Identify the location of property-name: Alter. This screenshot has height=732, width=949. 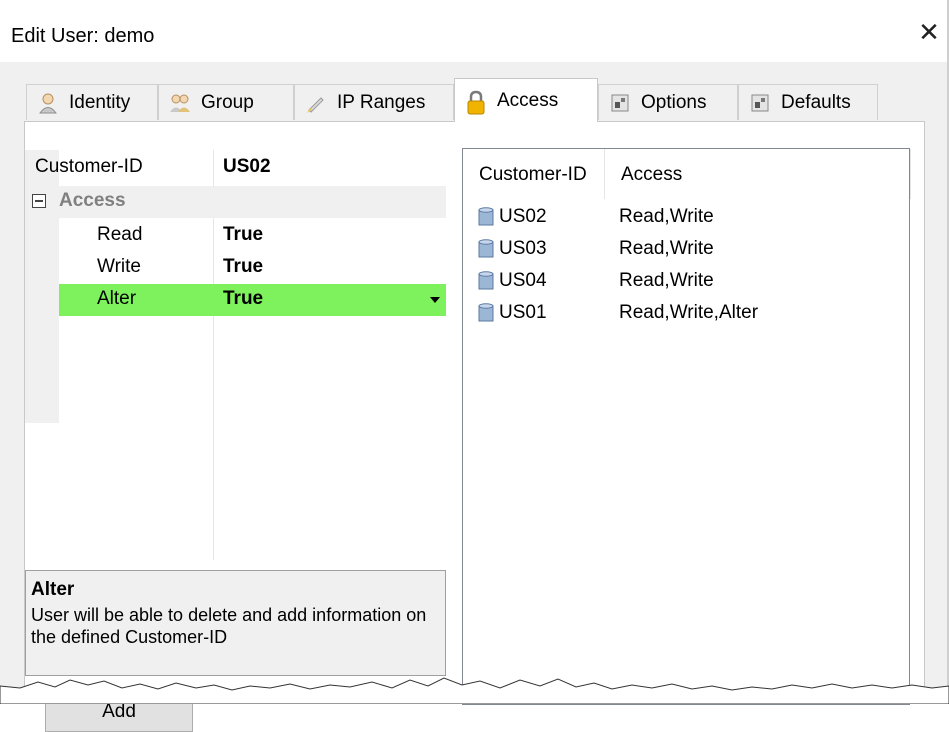
(117, 298).